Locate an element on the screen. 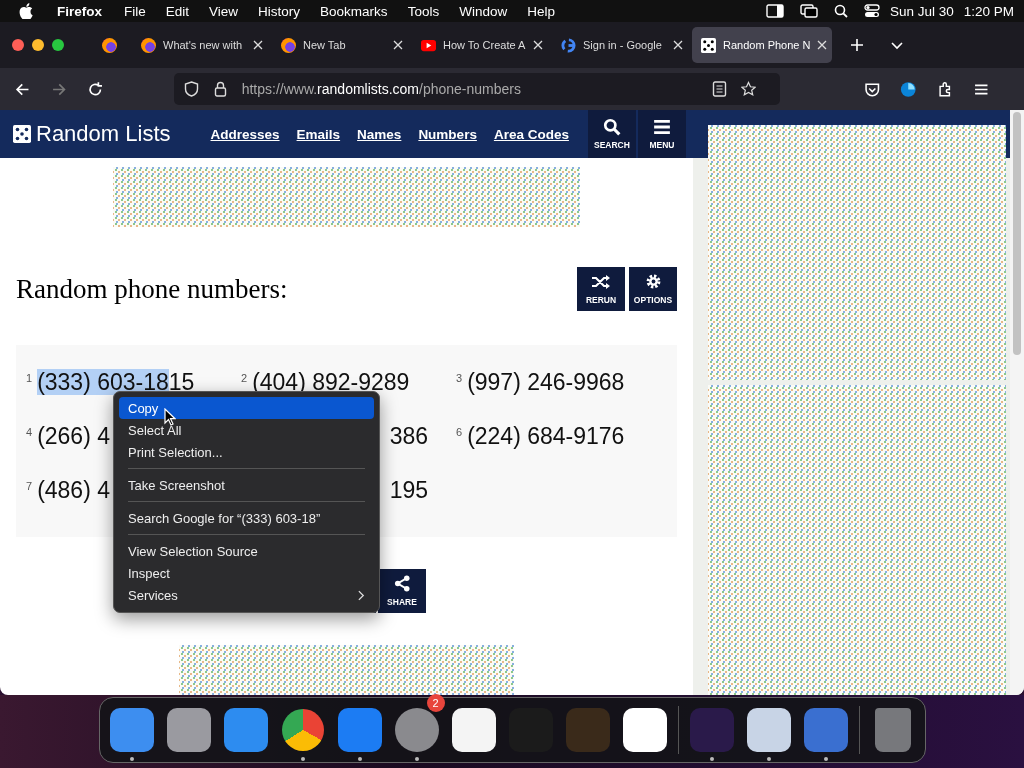  shuffle-icon is located at coordinates (601, 281).